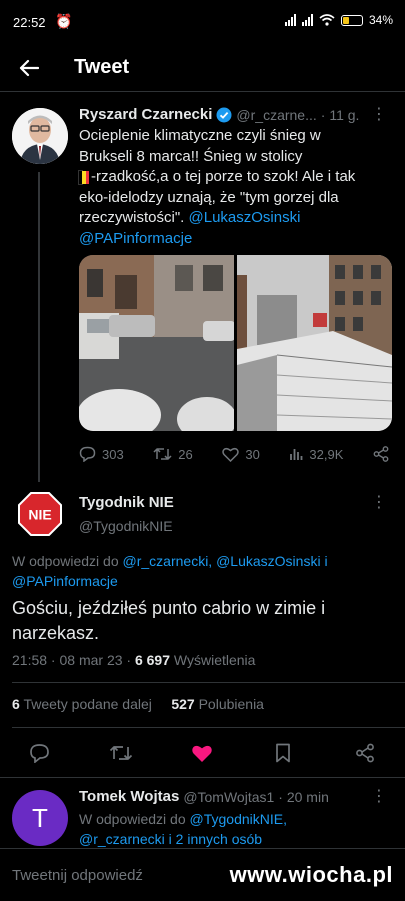  Describe the element at coordinates (231, 454) in the screenshot. I see `heart-outline-icon` at that location.